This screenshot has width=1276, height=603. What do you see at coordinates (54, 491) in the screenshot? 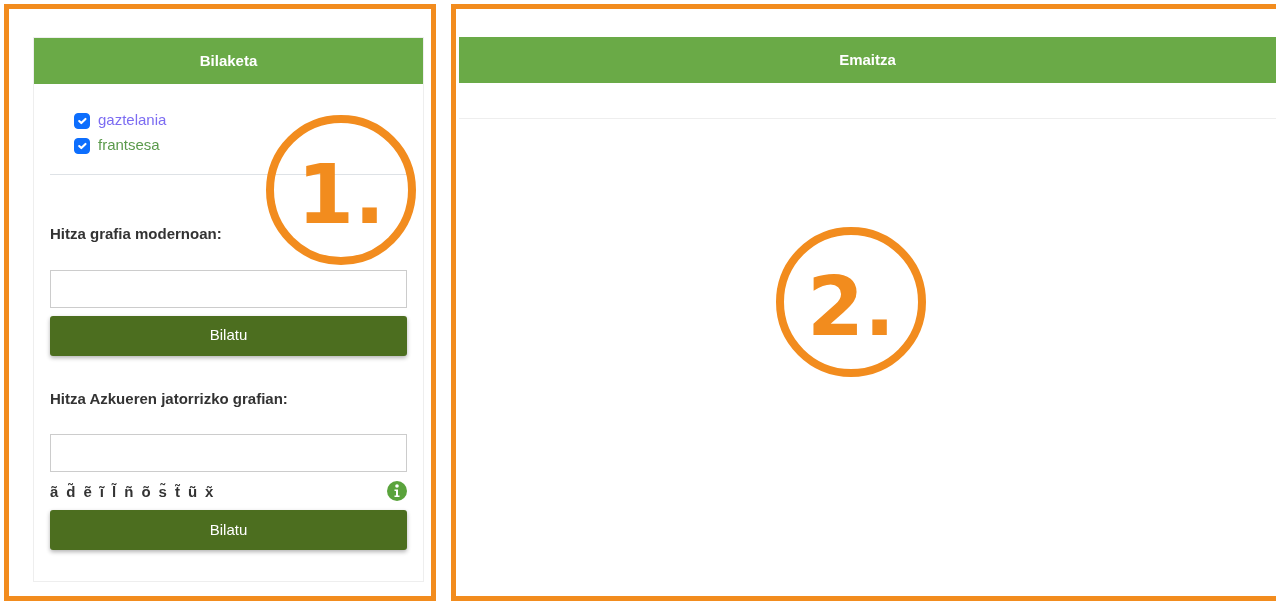
I see `character-key: ã` at bounding box center [54, 491].